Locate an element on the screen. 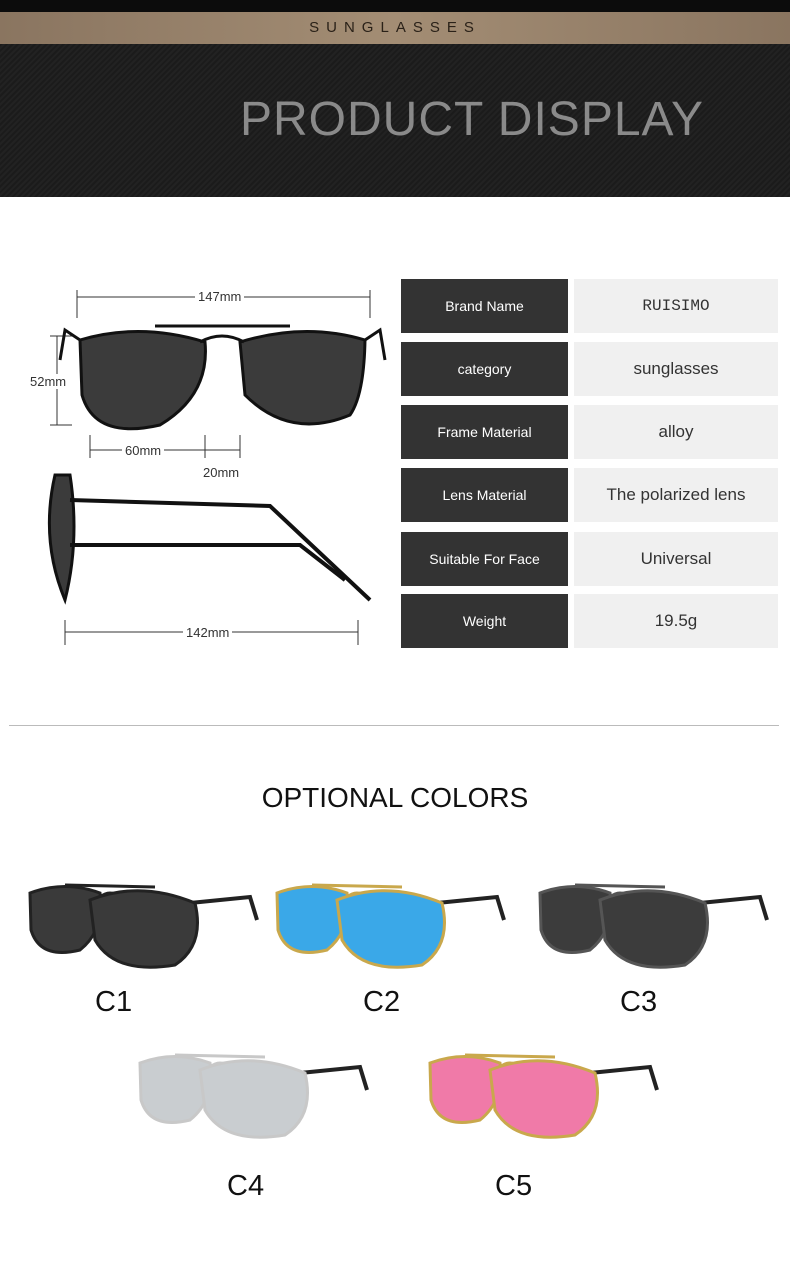  spec-value: alloy is located at coordinates (676, 432).